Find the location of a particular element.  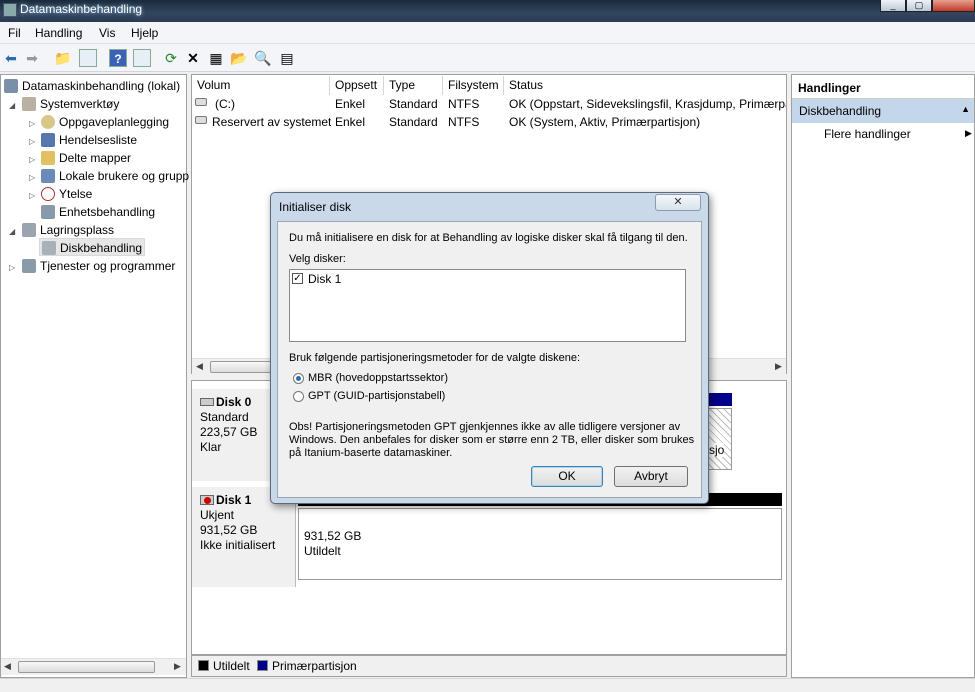

tree-system-tools: Systemverktøy is located at coordinates (70, 104).